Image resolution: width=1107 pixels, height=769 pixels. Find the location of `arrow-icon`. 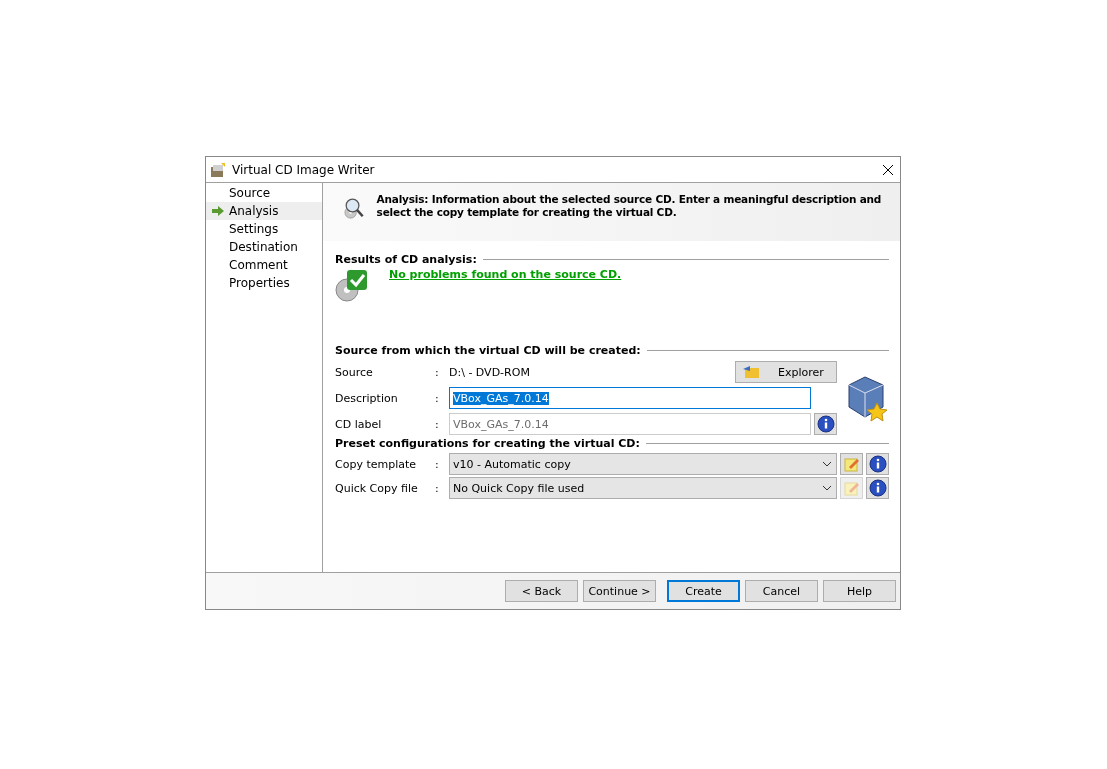

arrow-icon is located at coordinates (218, 211).